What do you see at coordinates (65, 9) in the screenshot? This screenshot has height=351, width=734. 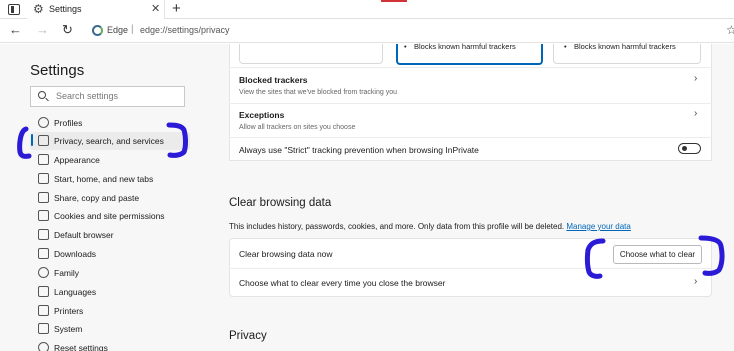 I see `tab-title: Settings` at bounding box center [65, 9].